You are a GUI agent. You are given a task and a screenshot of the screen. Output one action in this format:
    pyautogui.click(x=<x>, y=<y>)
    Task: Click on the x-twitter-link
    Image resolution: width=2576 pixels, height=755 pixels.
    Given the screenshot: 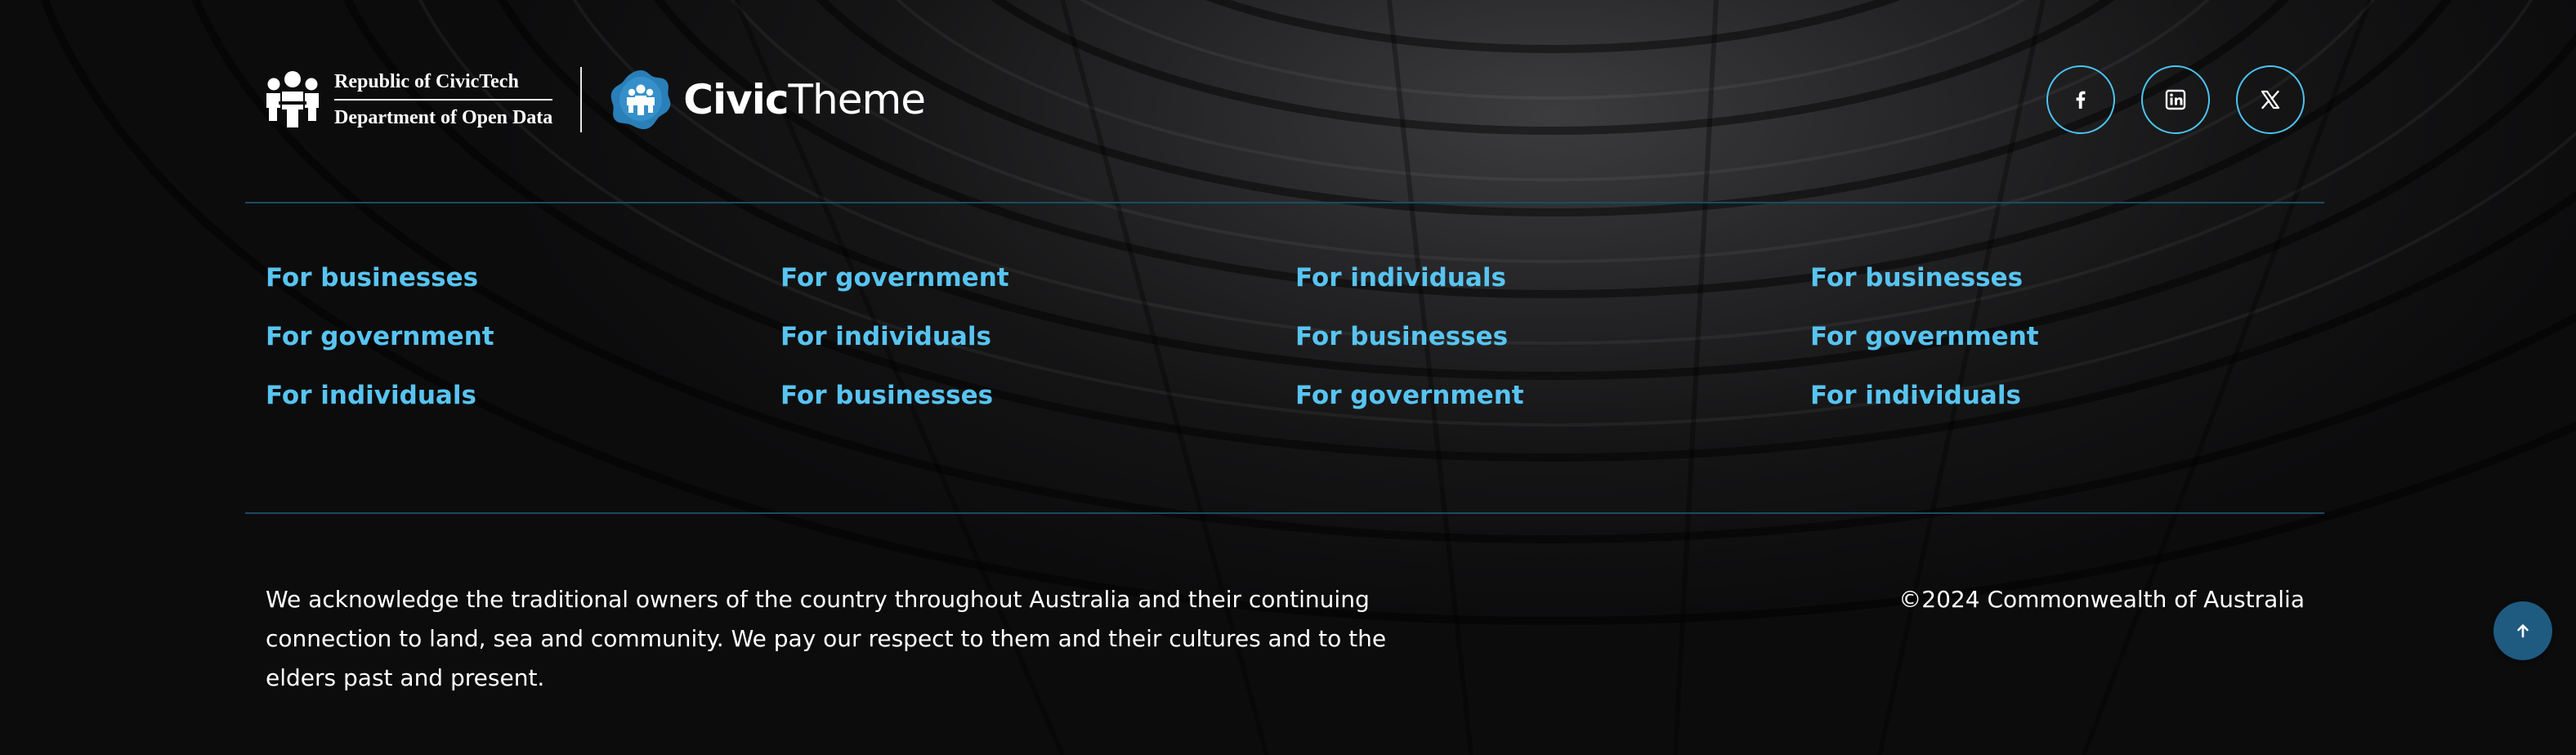 What is the action you would take?
    pyautogui.click(x=2270, y=99)
    